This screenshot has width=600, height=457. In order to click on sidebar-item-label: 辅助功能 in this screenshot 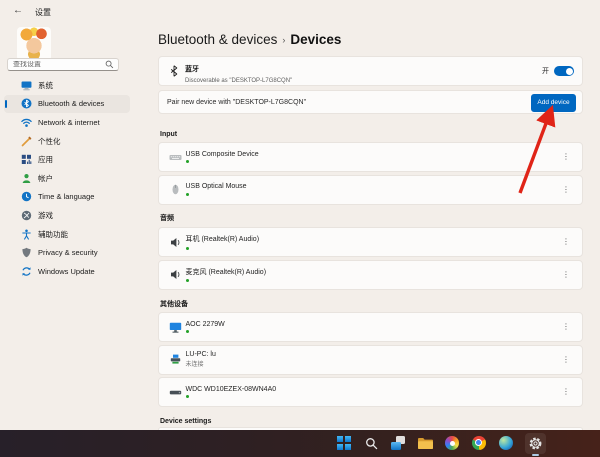, I will do `click(53, 234)`.